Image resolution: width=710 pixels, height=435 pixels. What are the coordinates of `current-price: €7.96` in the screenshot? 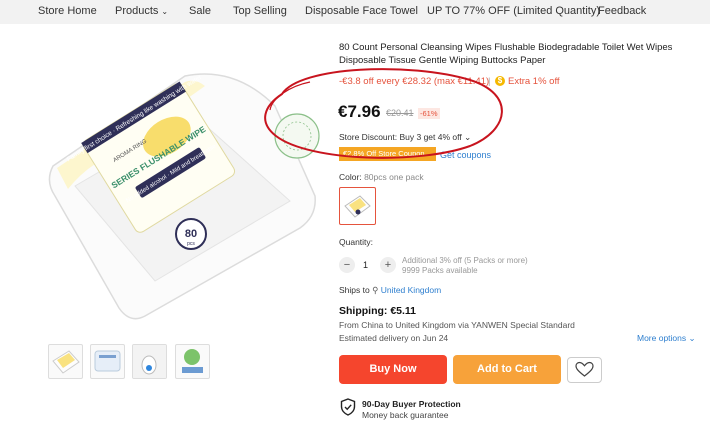 It's located at (359, 111).